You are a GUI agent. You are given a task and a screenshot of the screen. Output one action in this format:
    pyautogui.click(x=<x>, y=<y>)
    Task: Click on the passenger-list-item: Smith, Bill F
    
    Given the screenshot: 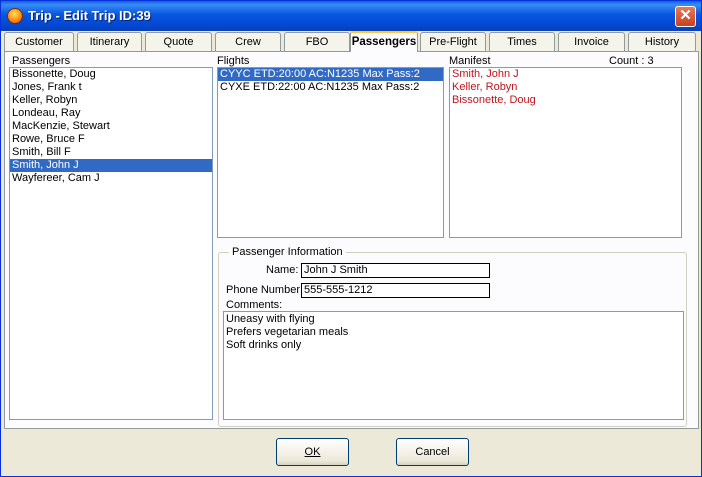 What is the action you would take?
    pyautogui.click(x=111, y=152)
    